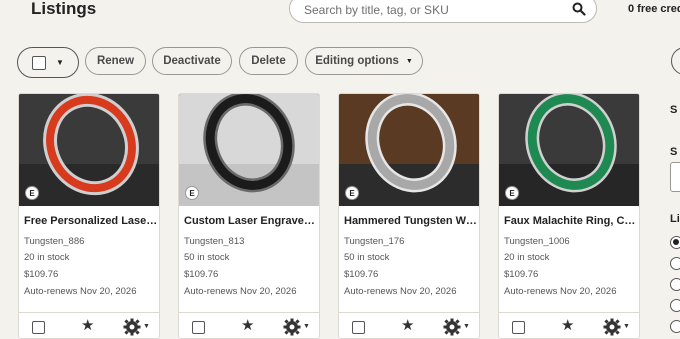 The image size is (680, 339). I want to click on deactivate-button: Deactivate, so click(192, 61).